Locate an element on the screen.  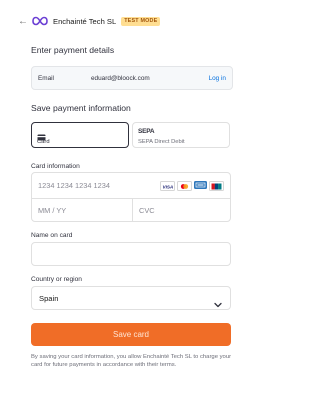
visa-icon: VISA is located at coordinates (167, 186).